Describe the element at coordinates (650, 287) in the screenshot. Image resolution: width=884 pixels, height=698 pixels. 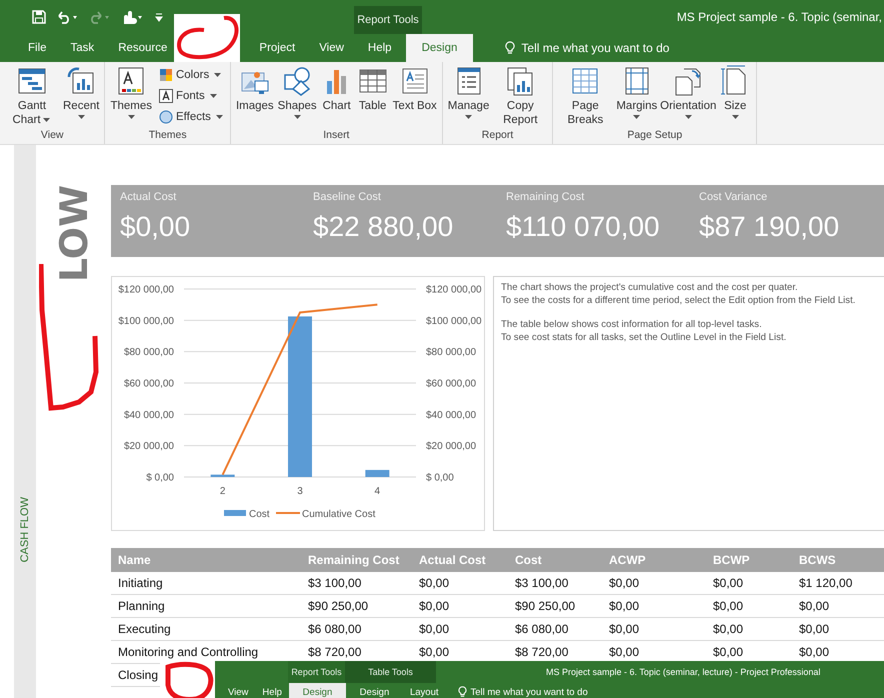
I see `description-text: The chart shows the project's cumulative cost and the cost per quater.` at that location.